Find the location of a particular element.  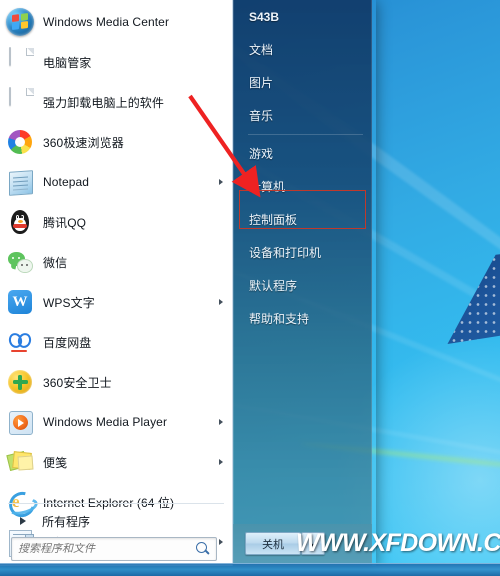

places-item: 默认程序 is located at coordinates (303, 285).